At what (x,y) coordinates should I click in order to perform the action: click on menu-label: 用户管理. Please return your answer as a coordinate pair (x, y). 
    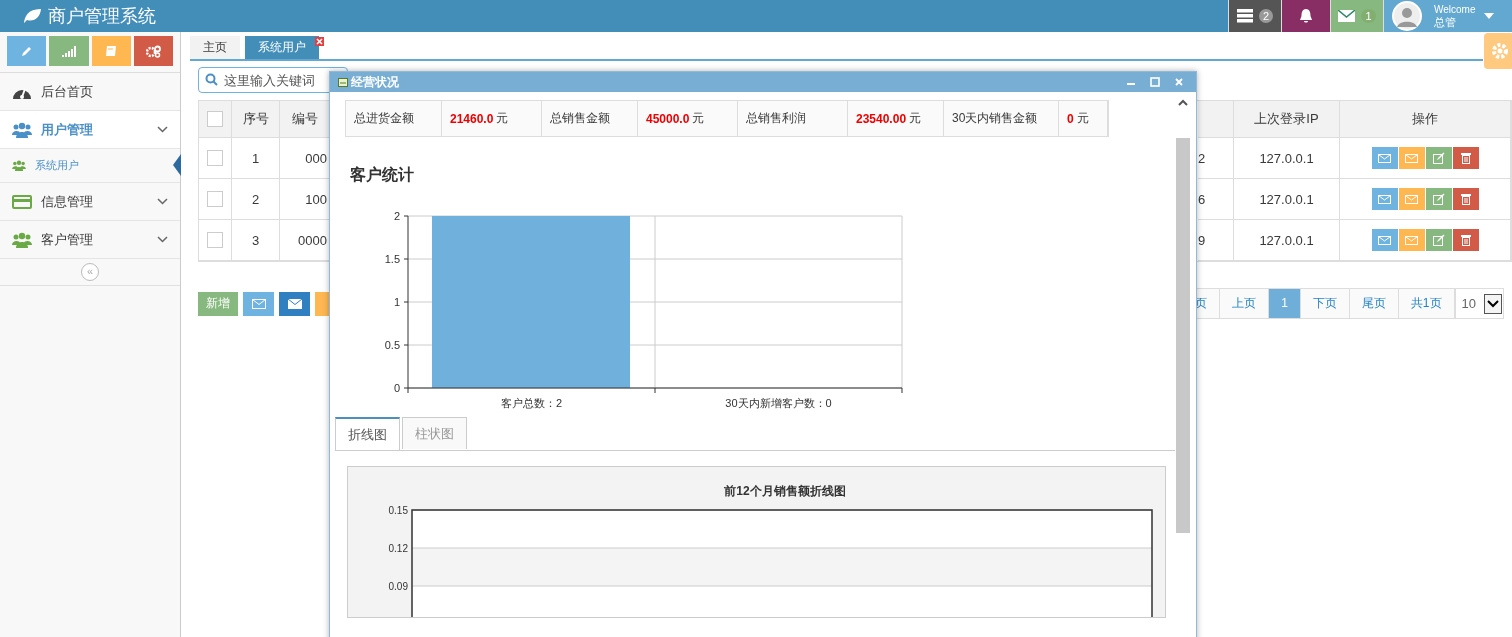
    Looking at the image, I should click on (67, 129).